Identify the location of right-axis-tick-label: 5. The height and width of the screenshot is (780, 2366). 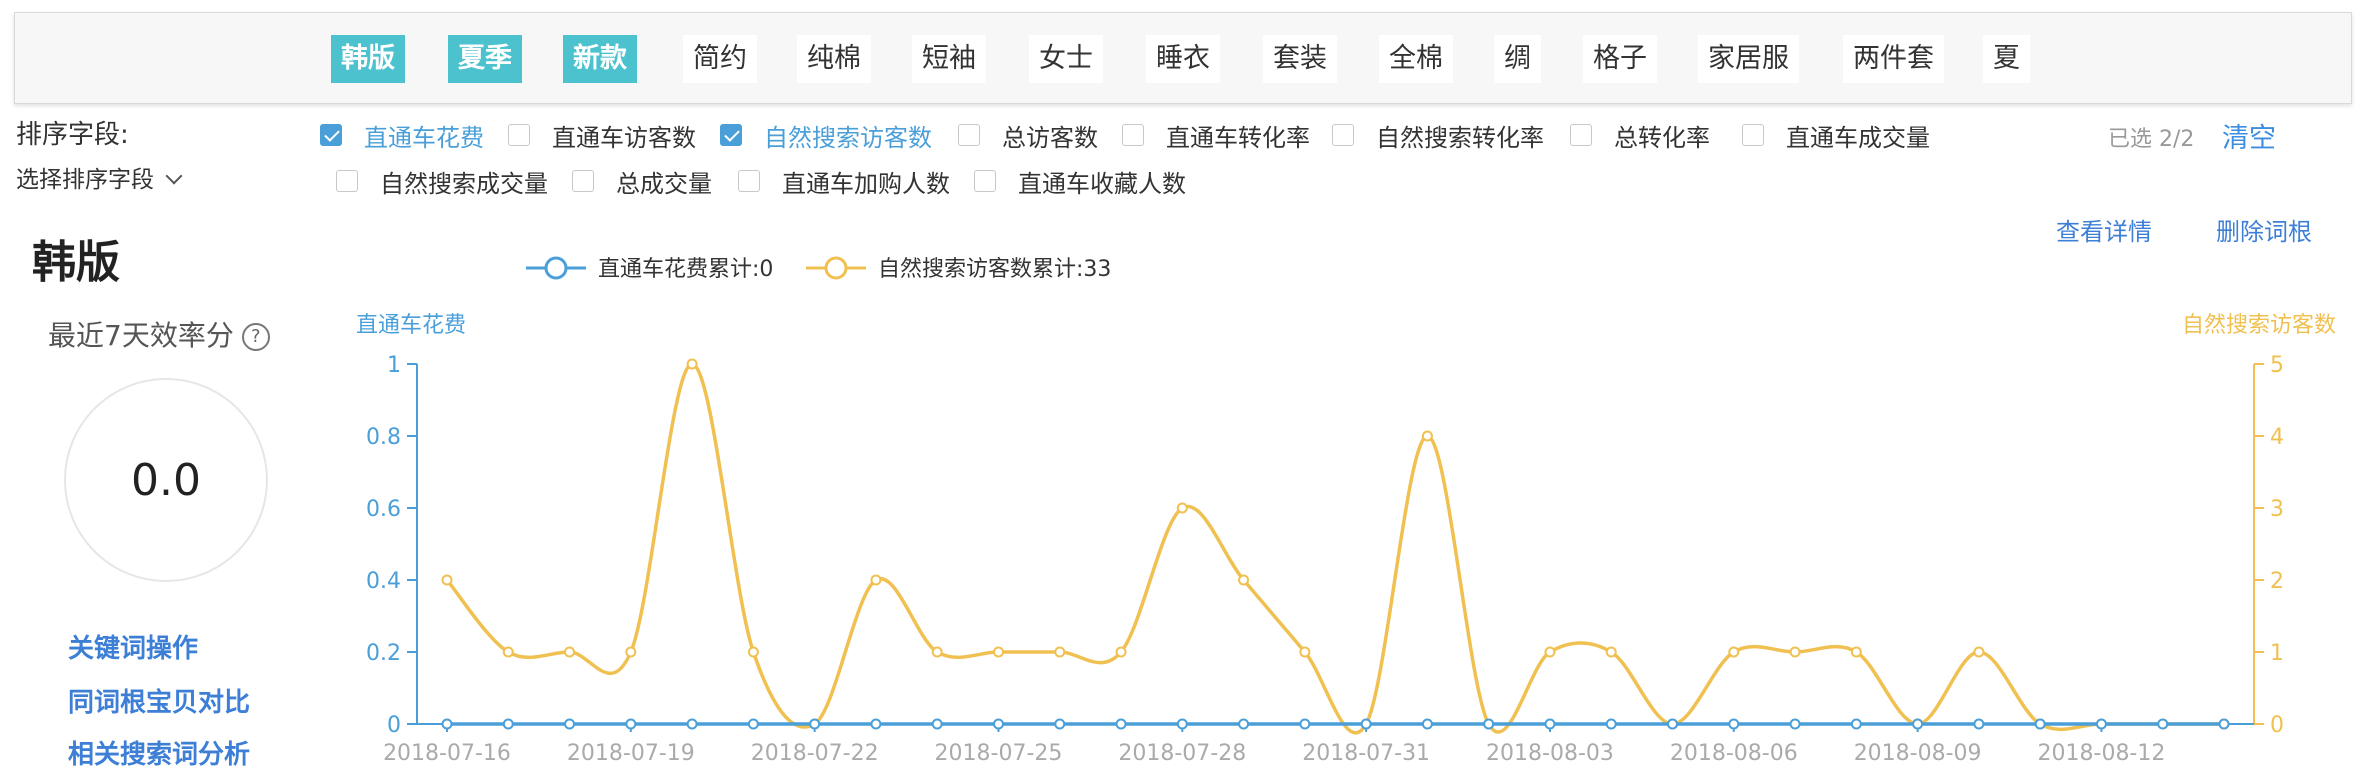
(2277, 365).